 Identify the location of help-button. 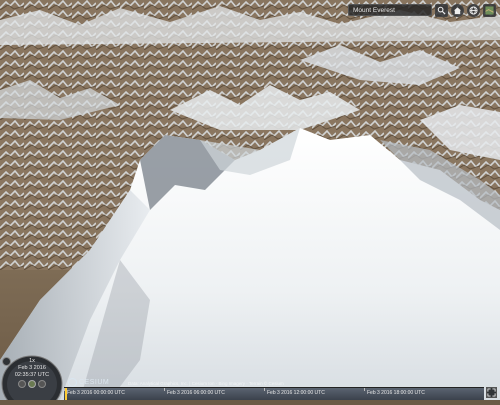
(6, 361).